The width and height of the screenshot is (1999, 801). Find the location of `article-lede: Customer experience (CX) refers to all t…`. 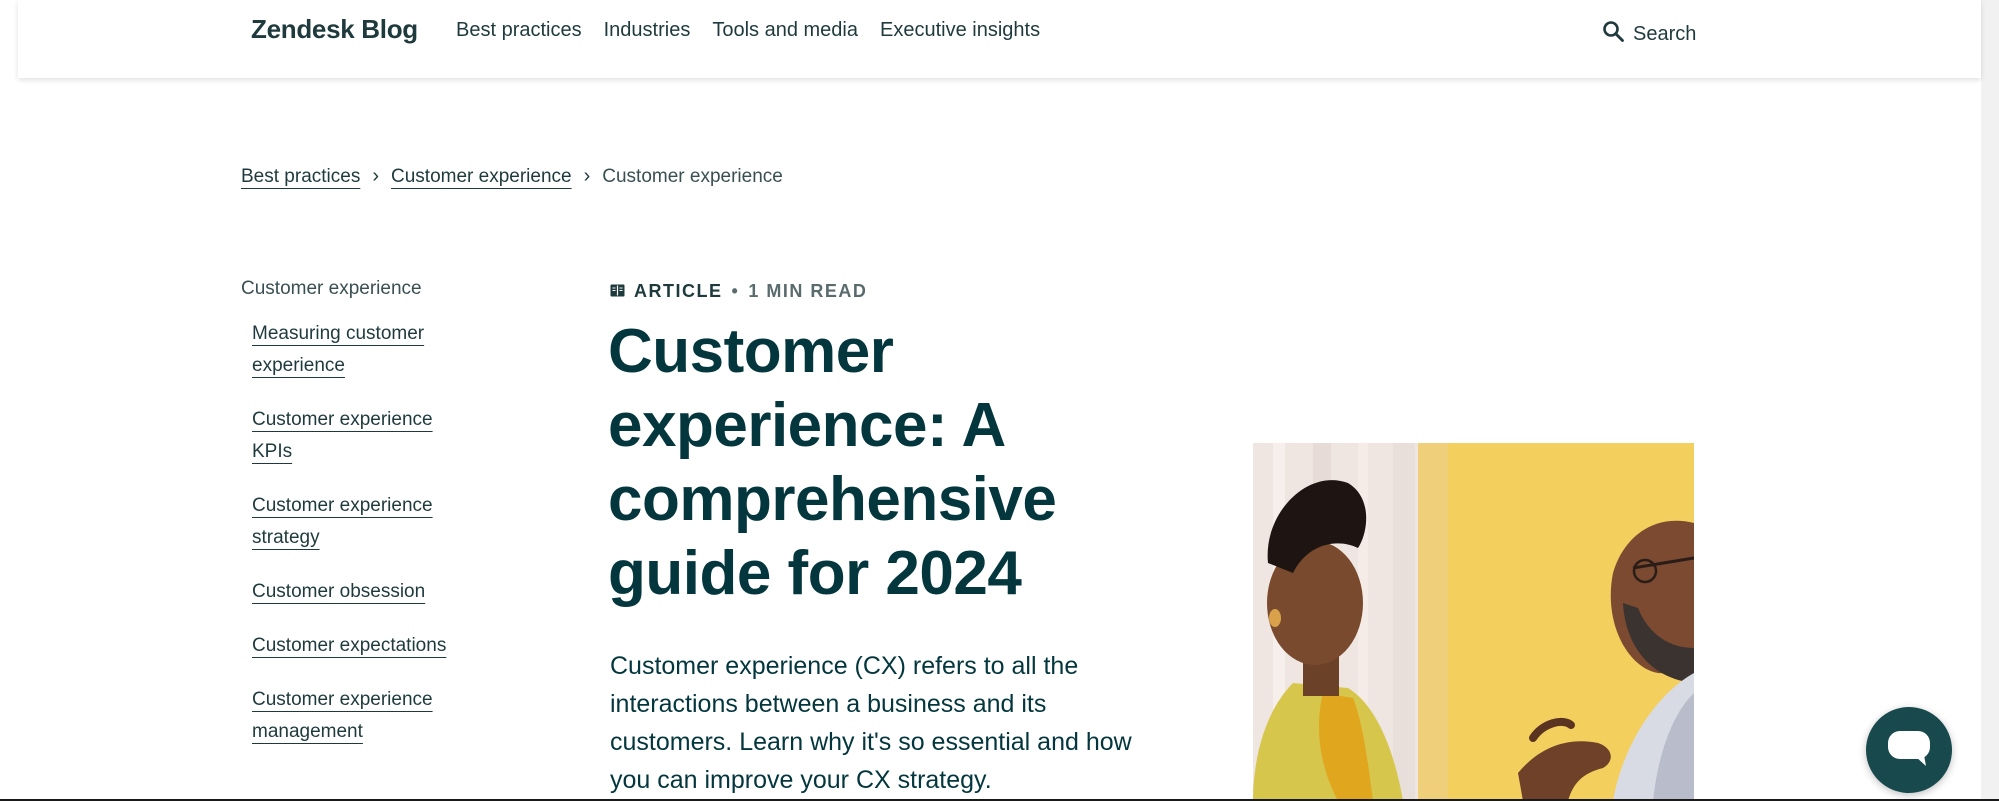

article-lede: Customer experience (CX) refers to all t… is located at coordinates (871, 723).